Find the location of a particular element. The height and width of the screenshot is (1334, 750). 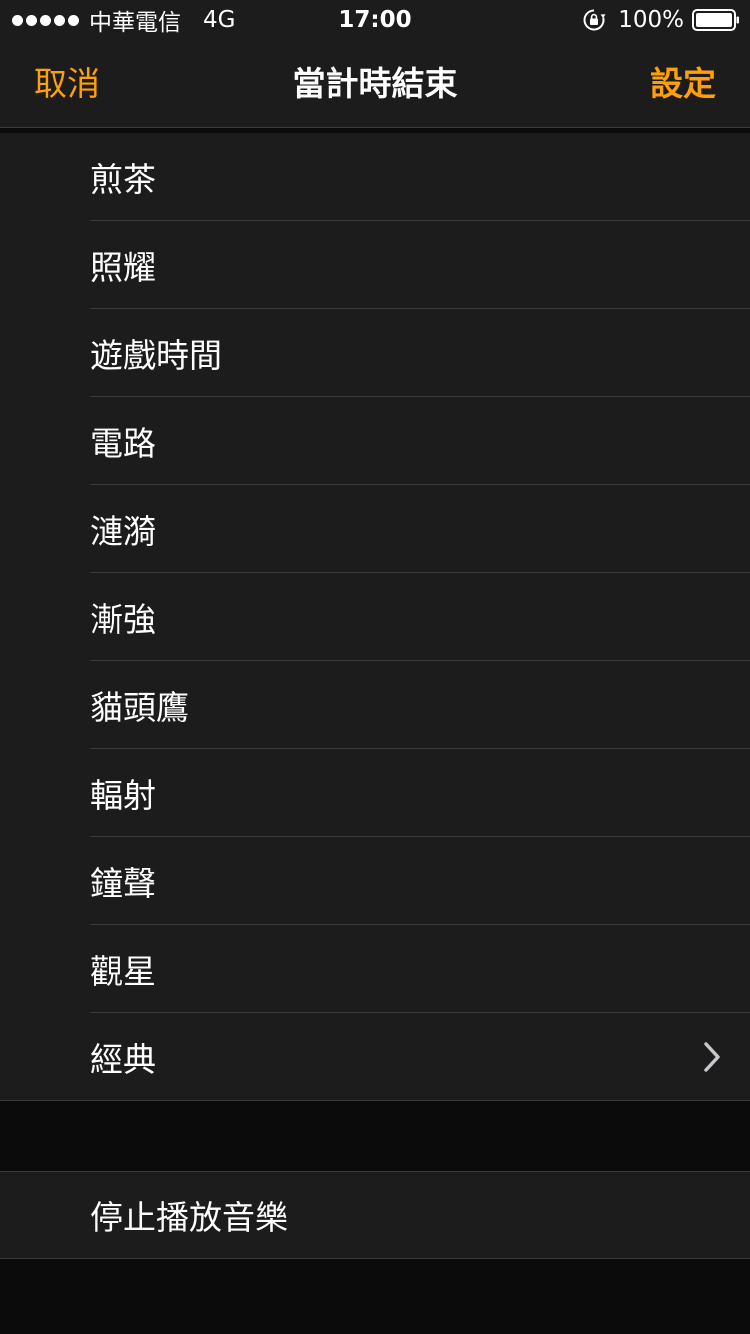

chevron-right-icon is located at coordinates (712, 1057).